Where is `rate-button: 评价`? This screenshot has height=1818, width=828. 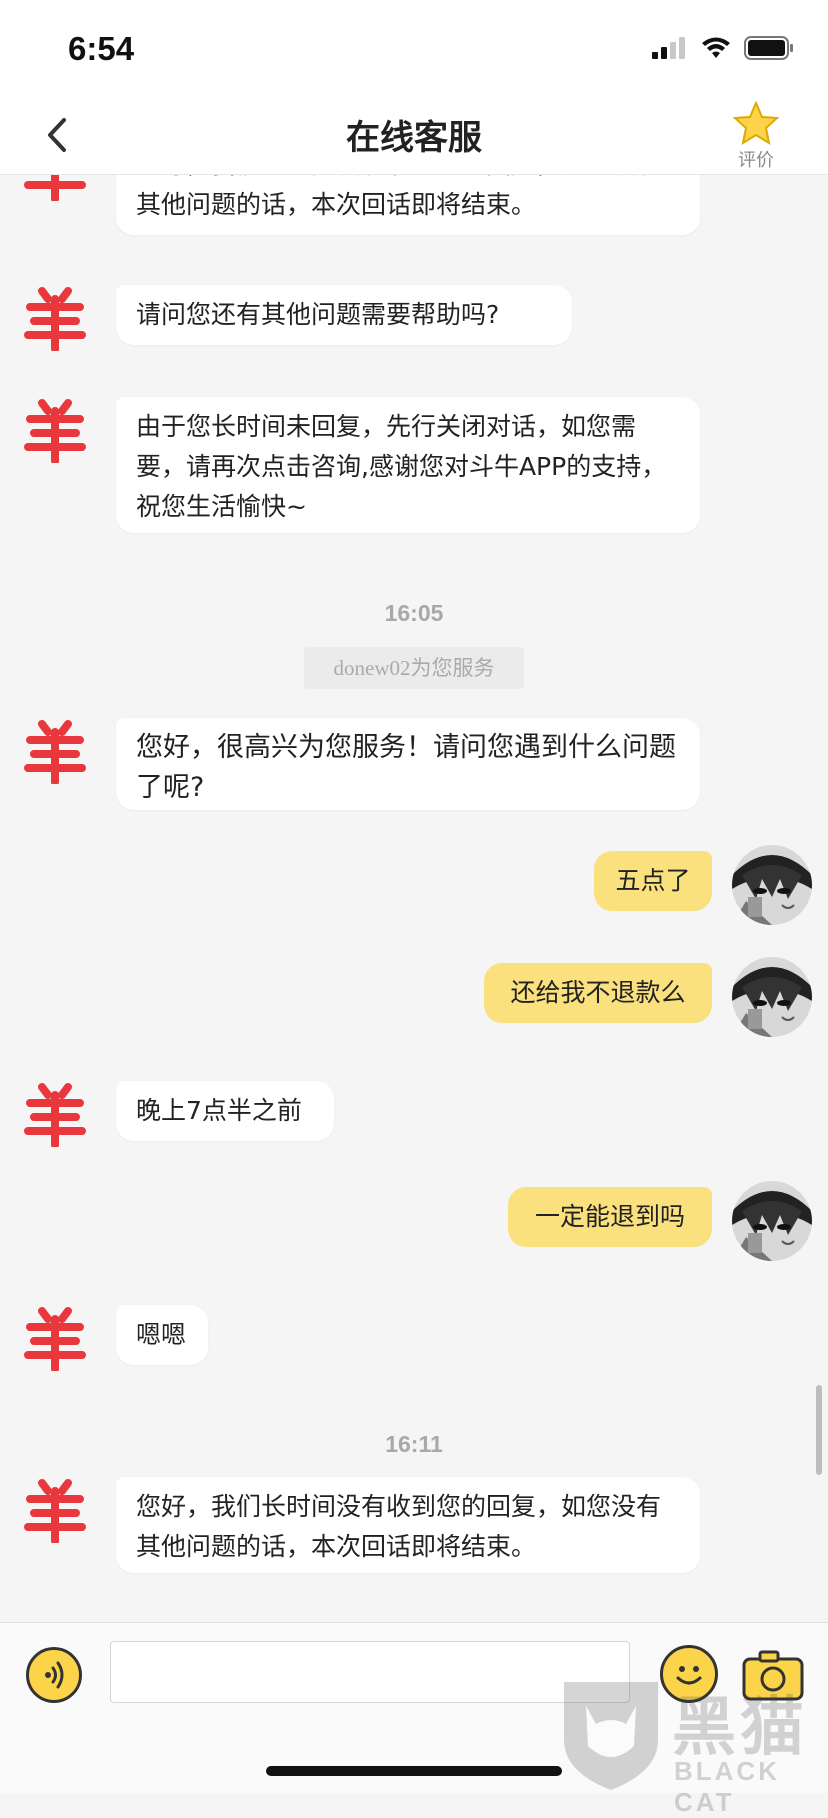
rate-button: 评价 is located at coordinates (756, 136).